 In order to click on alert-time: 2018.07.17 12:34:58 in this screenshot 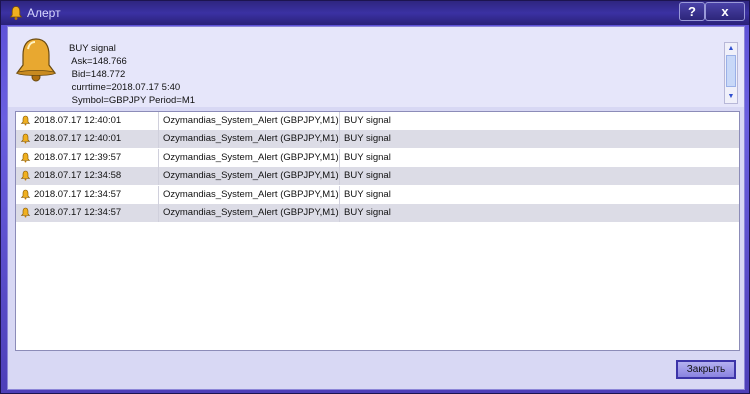, I will do `click(87, 176)`.